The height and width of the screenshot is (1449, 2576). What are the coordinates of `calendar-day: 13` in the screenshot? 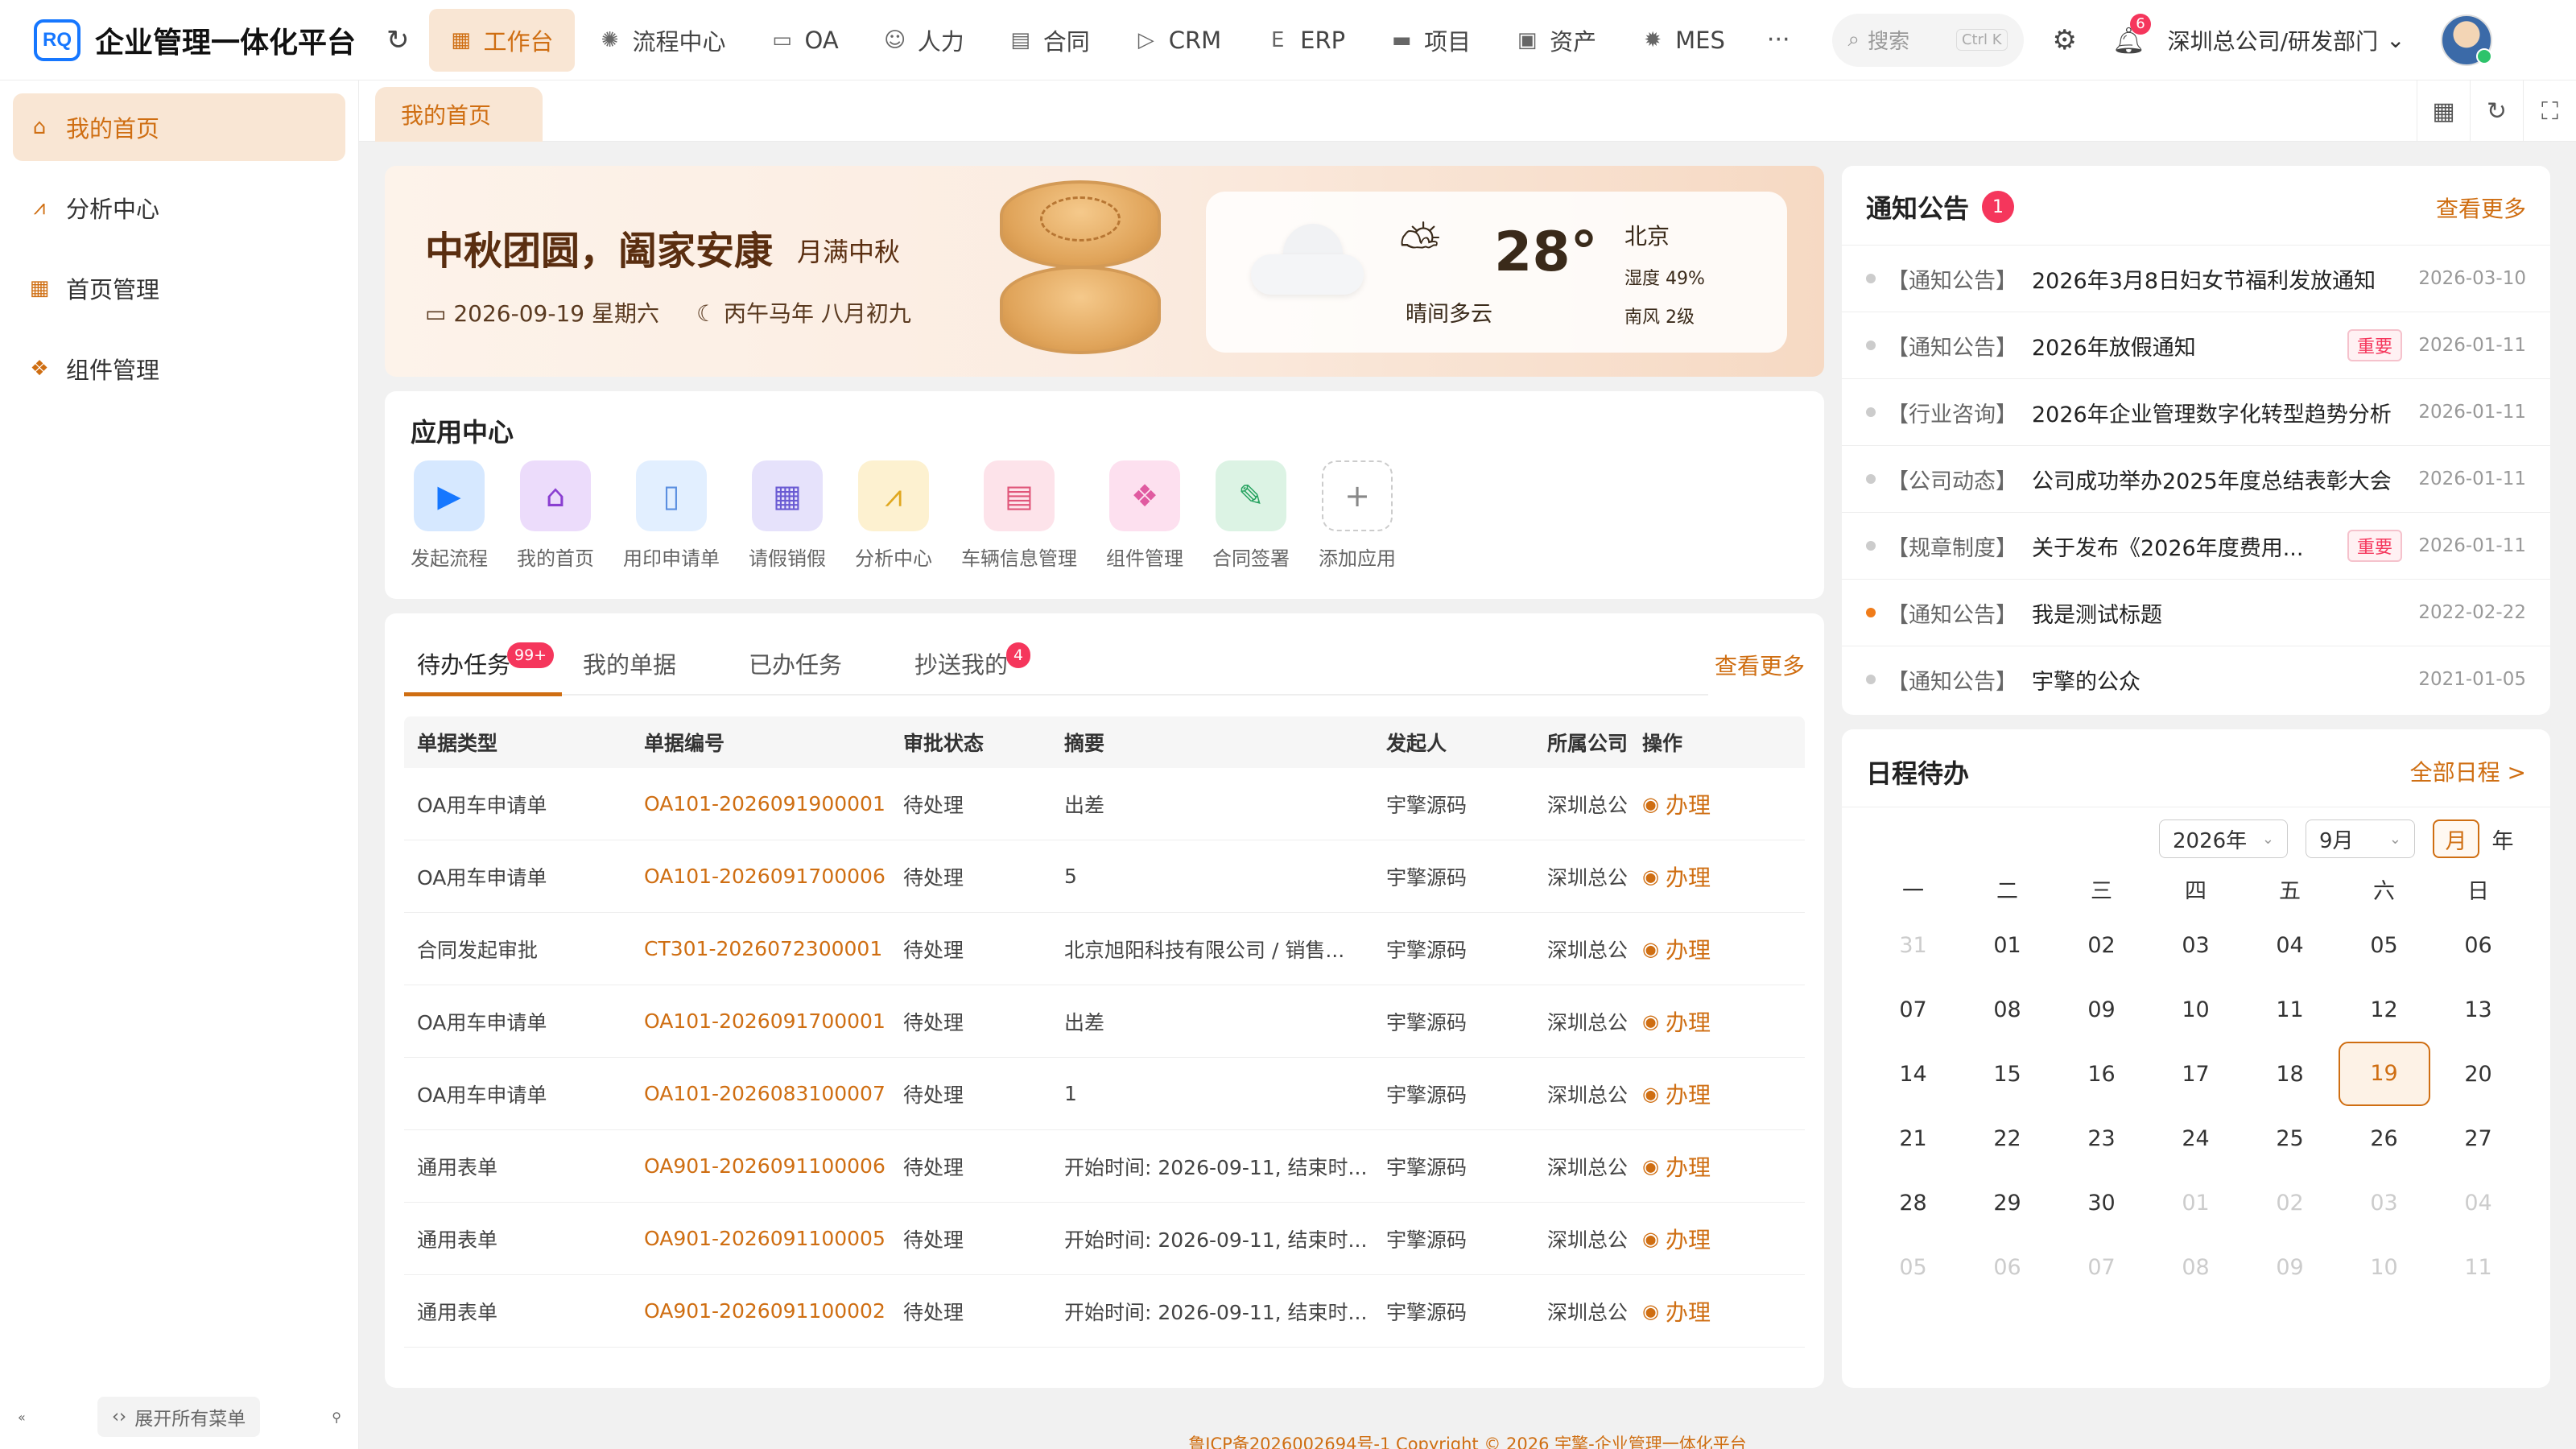 It's located at (2478, 1009).